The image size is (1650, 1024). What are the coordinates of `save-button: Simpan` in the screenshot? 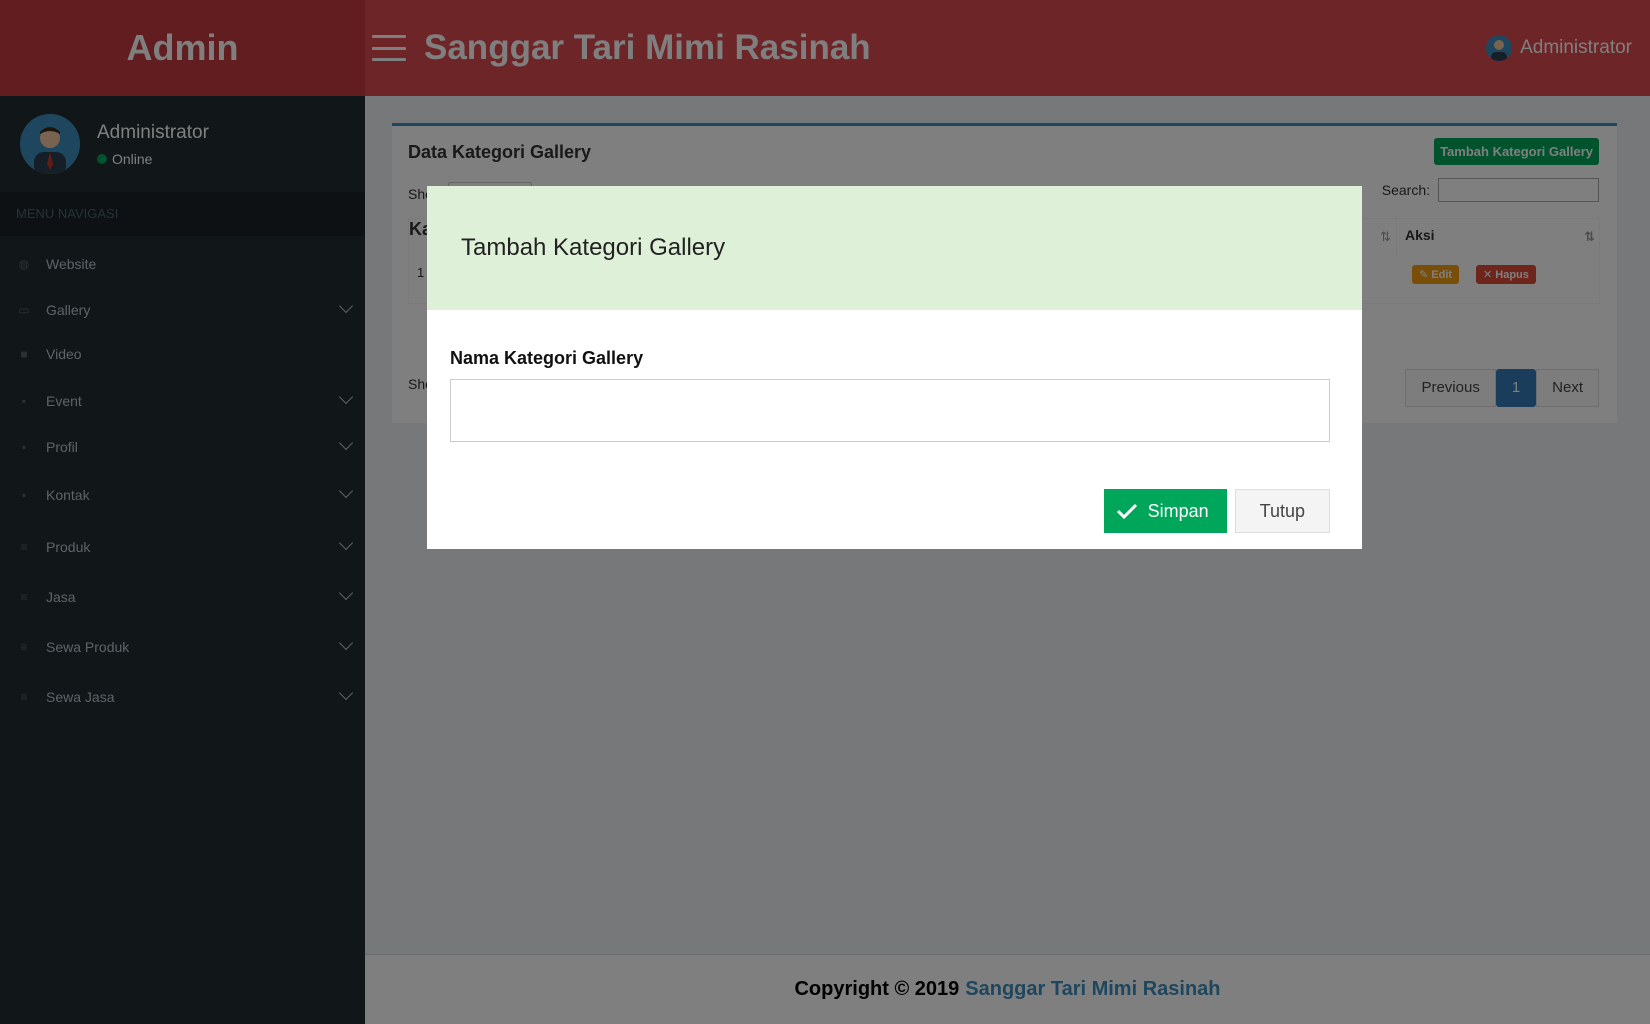 It's located at (1165, 511).